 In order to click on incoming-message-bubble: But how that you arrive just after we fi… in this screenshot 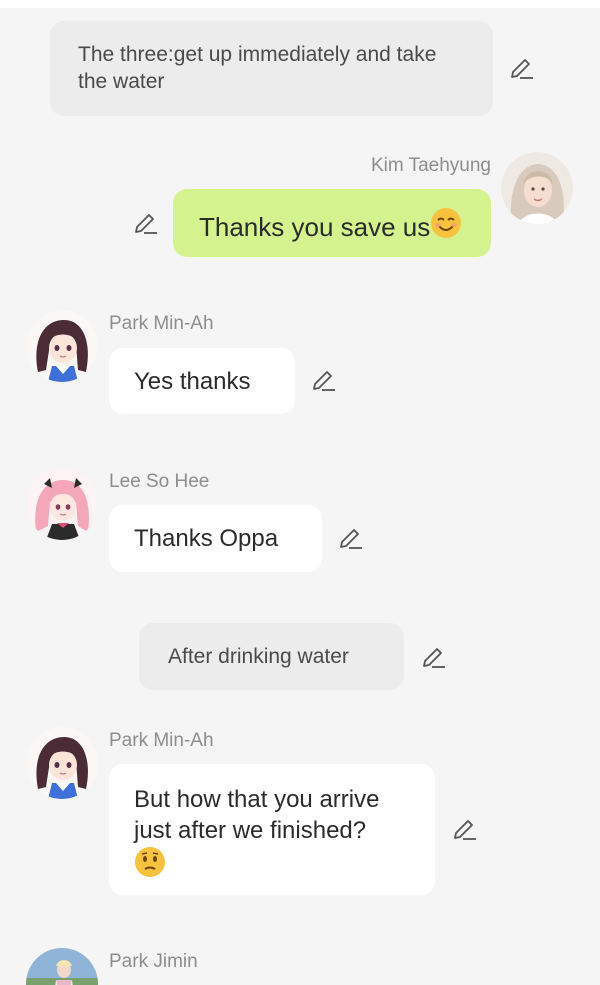, I will do `click(272, 829)`.